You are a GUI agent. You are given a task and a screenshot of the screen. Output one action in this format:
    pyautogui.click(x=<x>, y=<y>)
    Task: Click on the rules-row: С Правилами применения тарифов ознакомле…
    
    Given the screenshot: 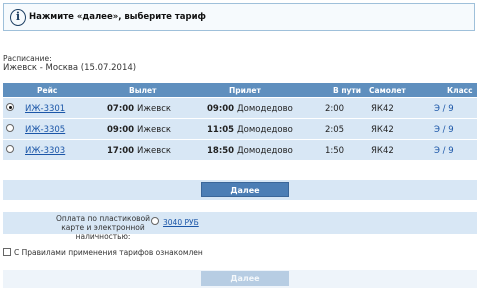 What is the action you would take?
    pyautogui.click(x=240, y=253)
    